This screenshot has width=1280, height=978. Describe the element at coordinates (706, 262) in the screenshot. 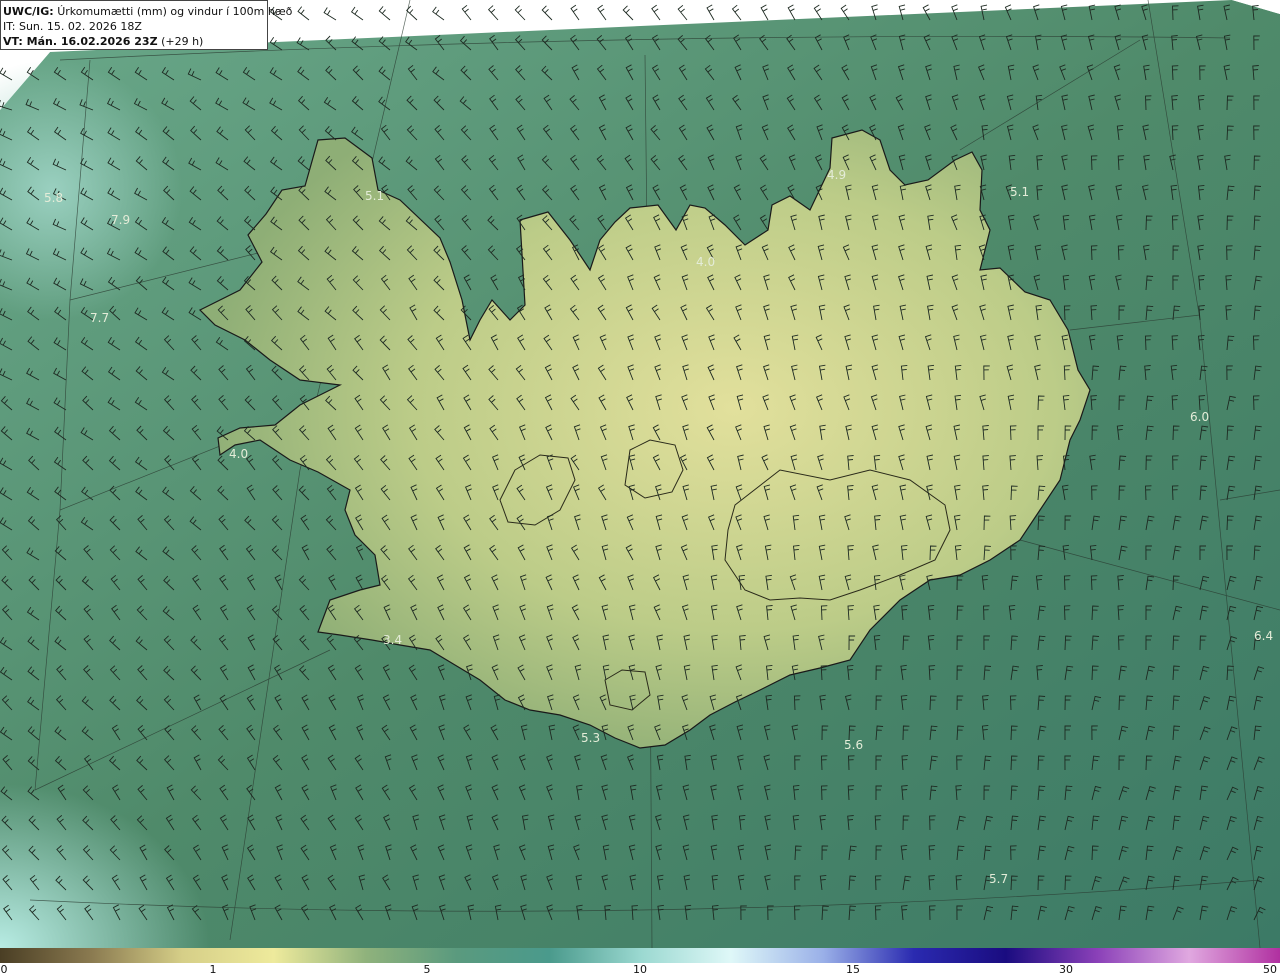

I see `value-label-north-interior: 4.0` at that location.